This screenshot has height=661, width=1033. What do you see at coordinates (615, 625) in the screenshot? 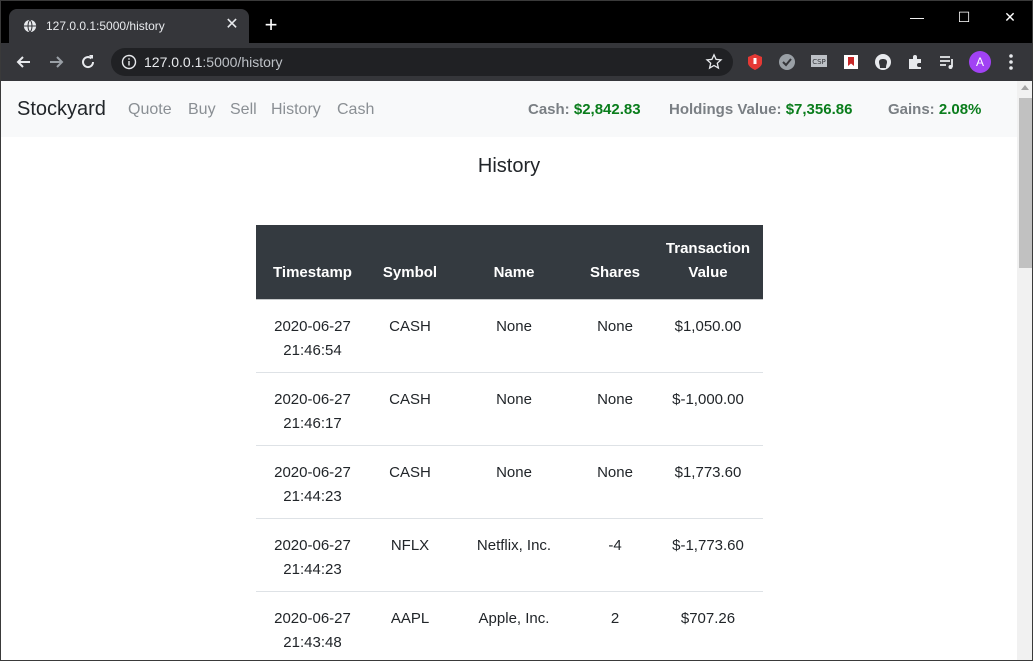
I see `cell-shares: 2` at bounding box center [615, 625].